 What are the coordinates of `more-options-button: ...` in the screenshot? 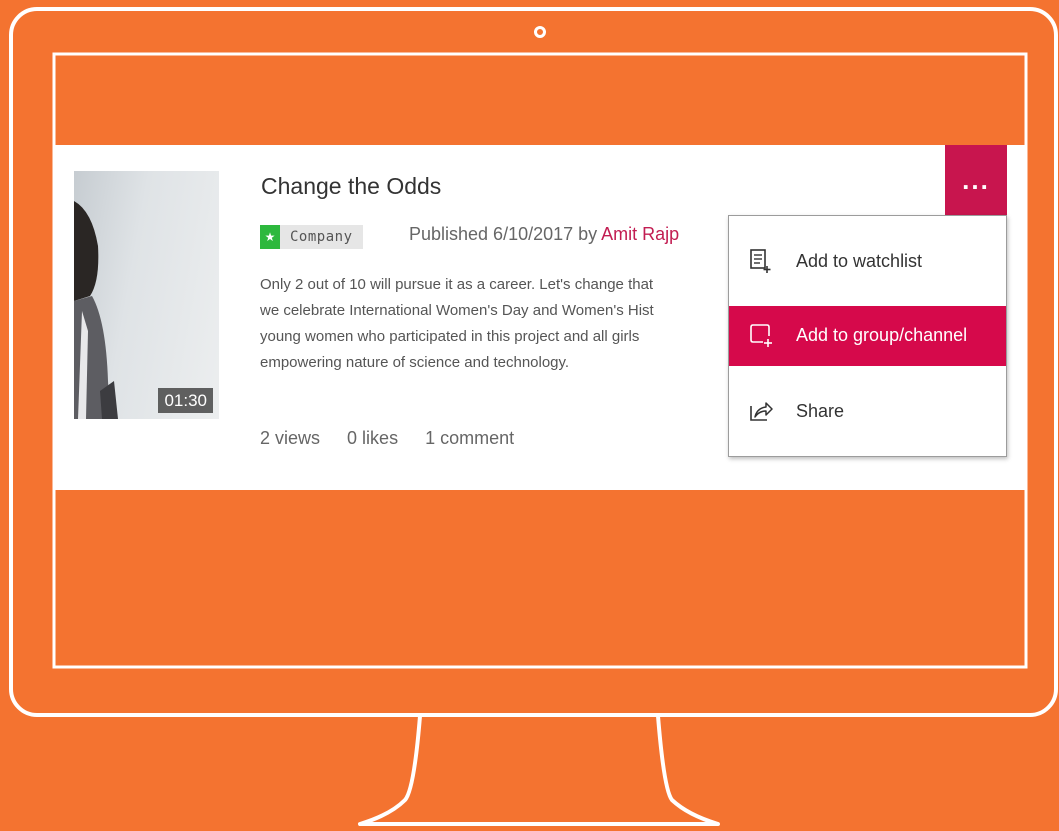 It's located at (976, 185).